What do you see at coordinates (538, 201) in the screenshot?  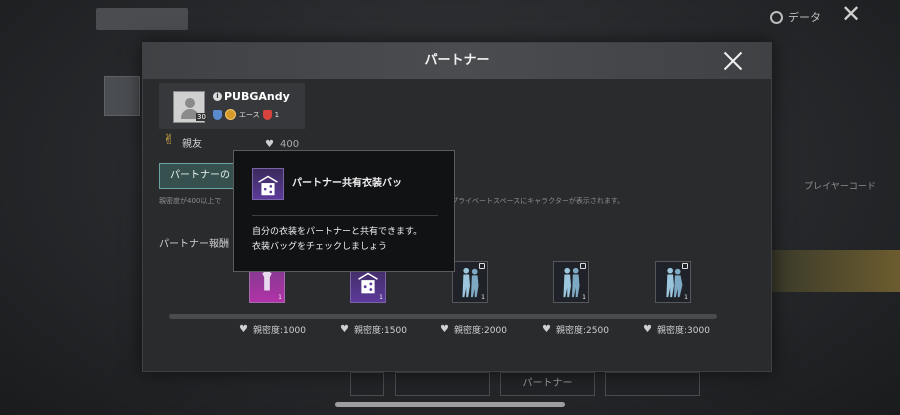 I see `intimacy-note-end: プライベートスペースにキャラクターが表示されます。` at bounding box center [538, 201].